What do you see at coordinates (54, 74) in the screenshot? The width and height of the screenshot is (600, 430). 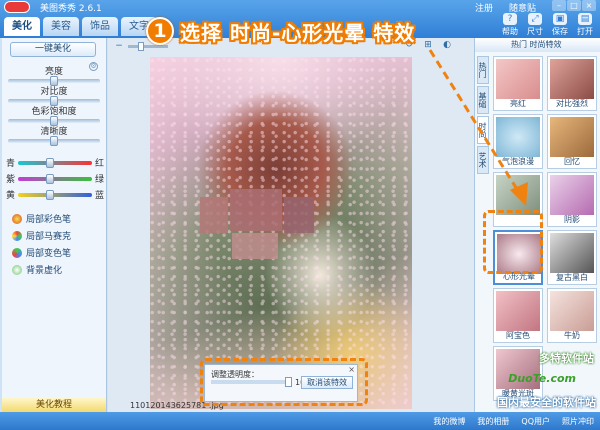 I see `brightness-slider: 亮度 ⚙` at bounding box center [54, 74].